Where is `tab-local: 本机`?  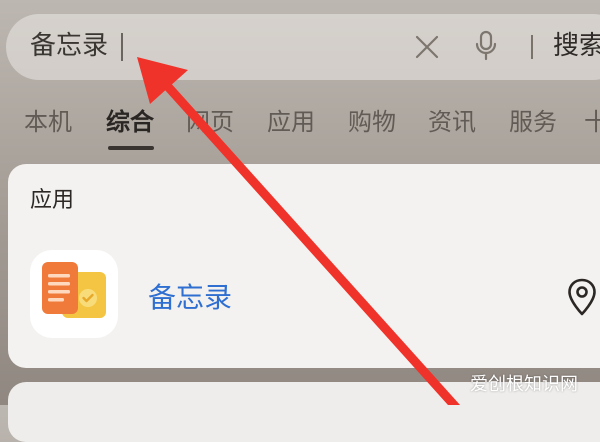 tab-local: 本机 is located at coordinates (48, 122).